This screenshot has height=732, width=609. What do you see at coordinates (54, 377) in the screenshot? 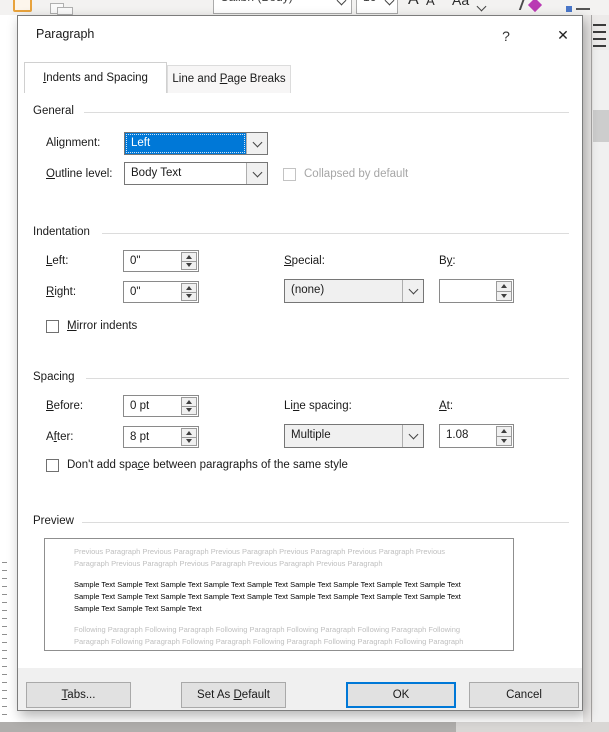
I see `spacing-section-label: Spacing` at bounding box center [54, 377].